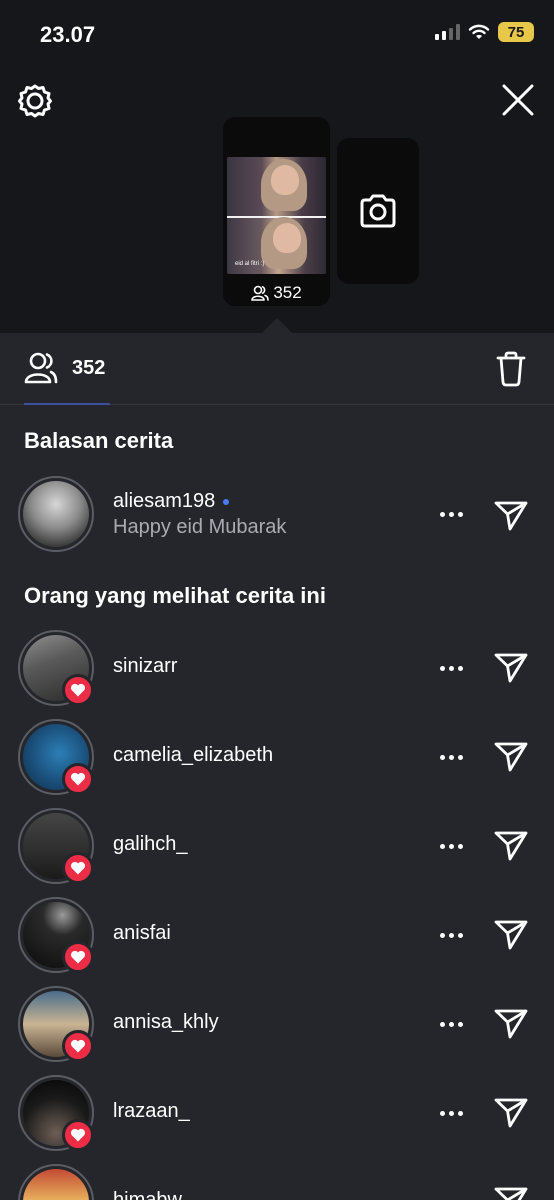 The width and height of the screenshot is (554, 1200). Describe the element at coordinates (276, 215) in the screenshot. I see `story-image` at that location.